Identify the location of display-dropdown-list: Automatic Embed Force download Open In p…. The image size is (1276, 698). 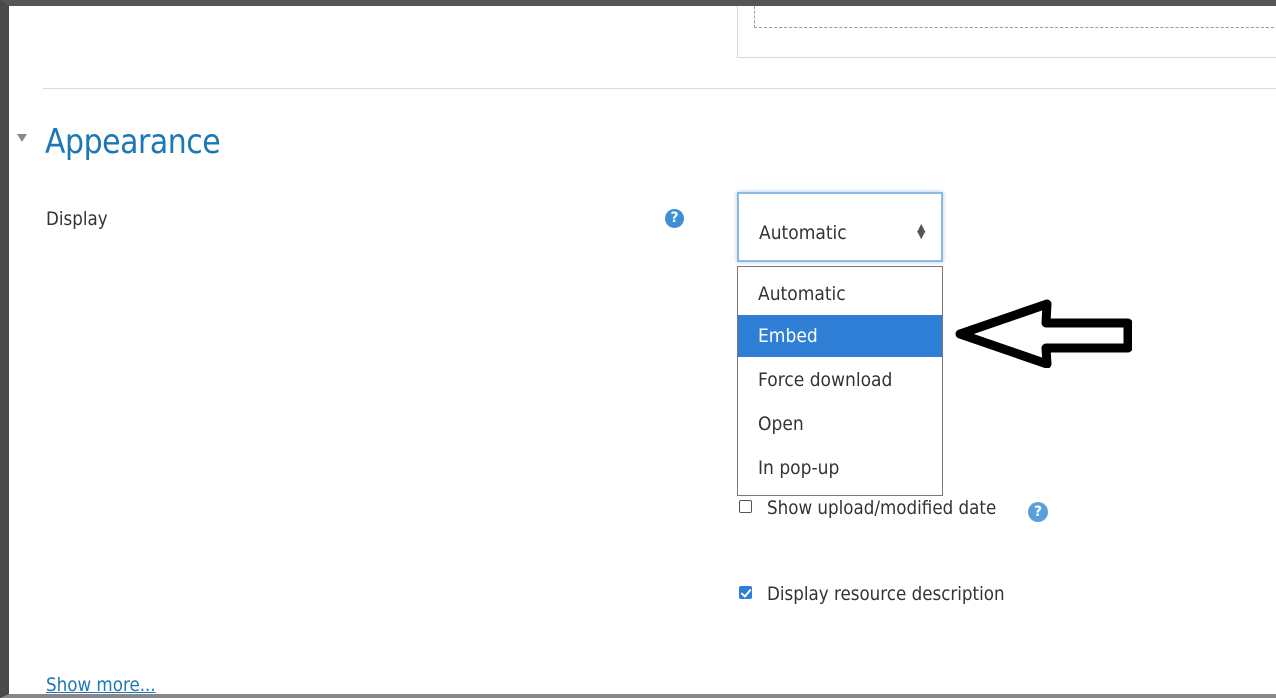
(840, 381).